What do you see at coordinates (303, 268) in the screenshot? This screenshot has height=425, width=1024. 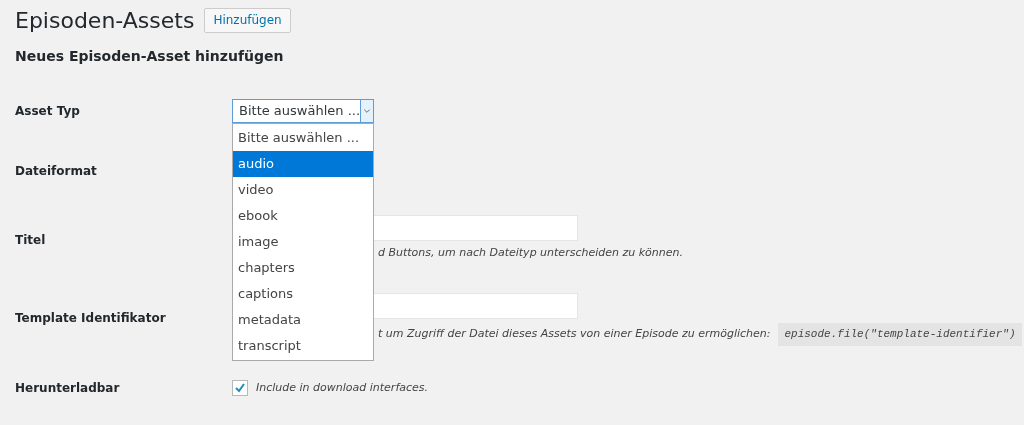 I see `dropdown-option: chapters` at bounding box center [303, 268].